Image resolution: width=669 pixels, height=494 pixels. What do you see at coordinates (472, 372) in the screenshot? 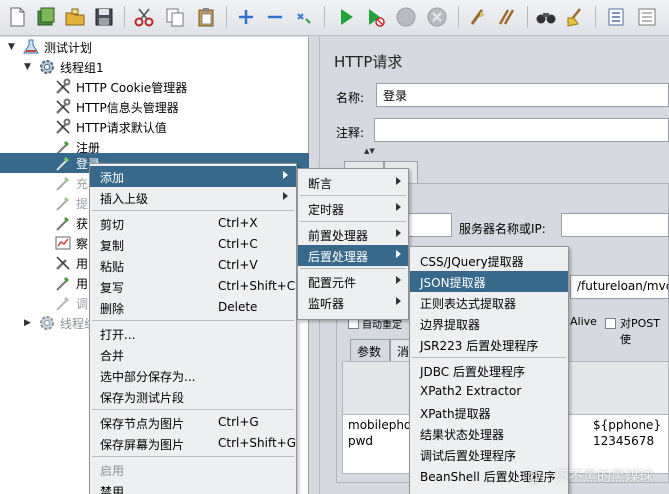
I see `menu-item-label: JDBC 后置处理程序` at bounding box center [472, 372].